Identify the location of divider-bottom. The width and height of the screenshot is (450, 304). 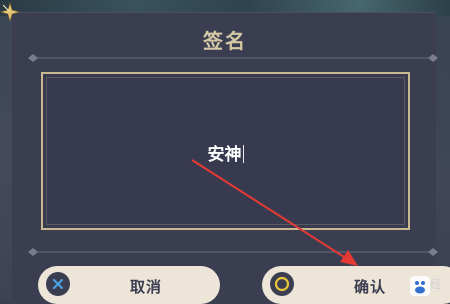
(233, 252).